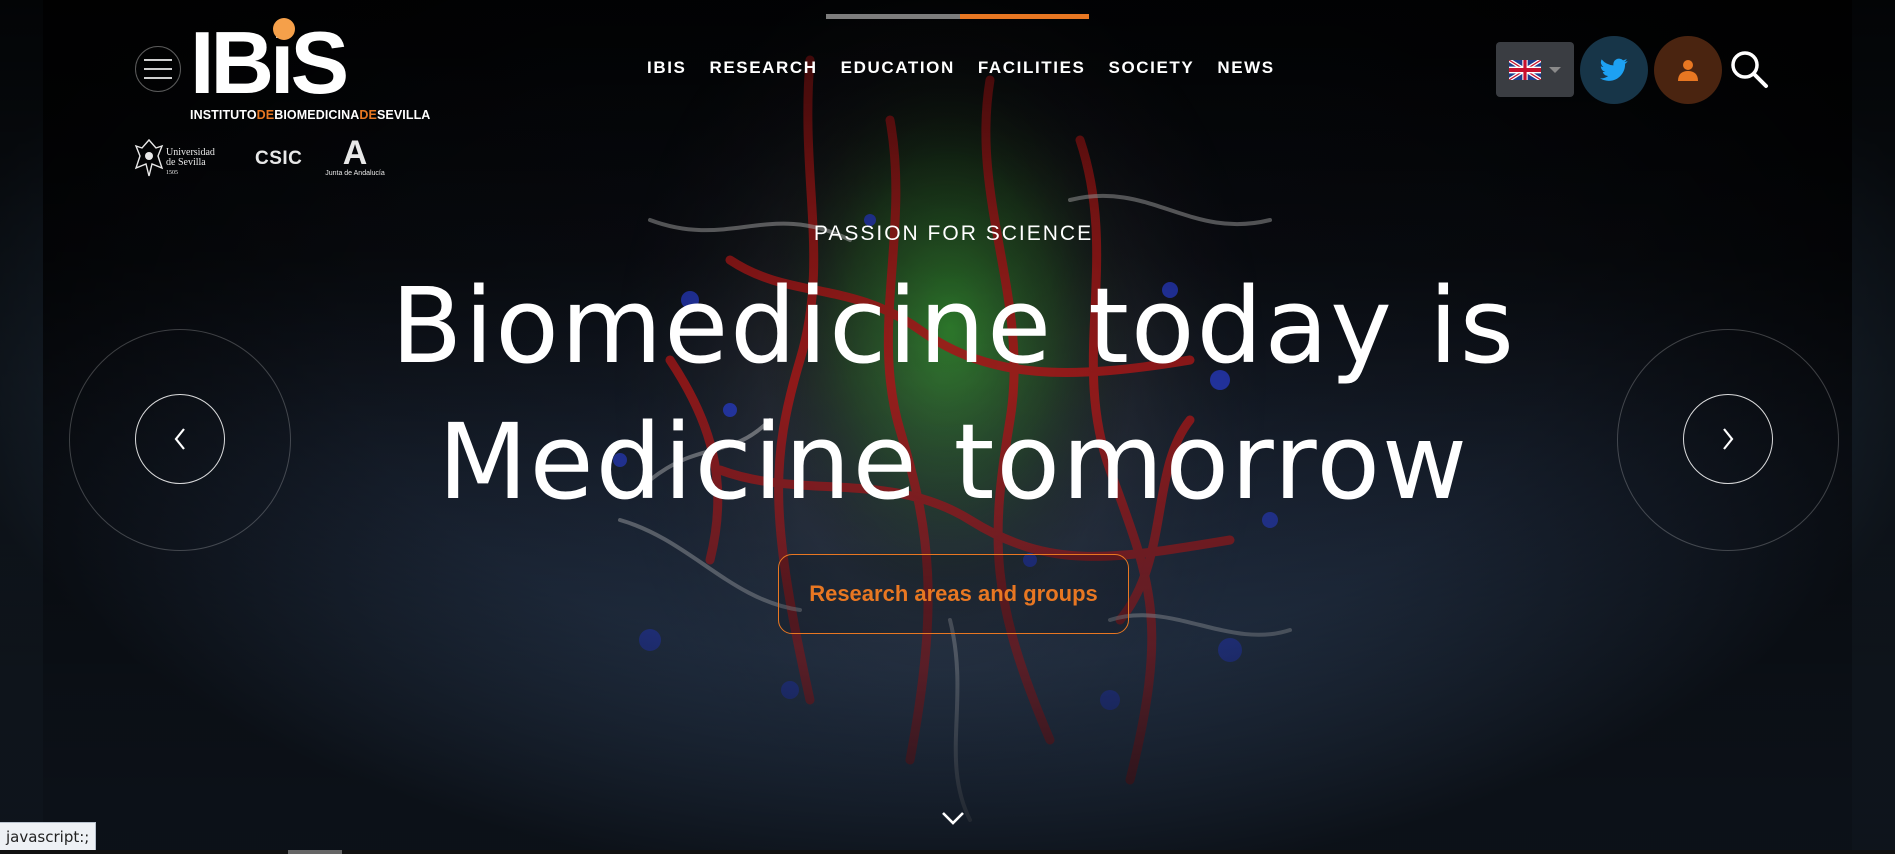 The height and width of the screenshot is (854, 1895). I want to click on uk-flag-icon, so click(1525, 69).